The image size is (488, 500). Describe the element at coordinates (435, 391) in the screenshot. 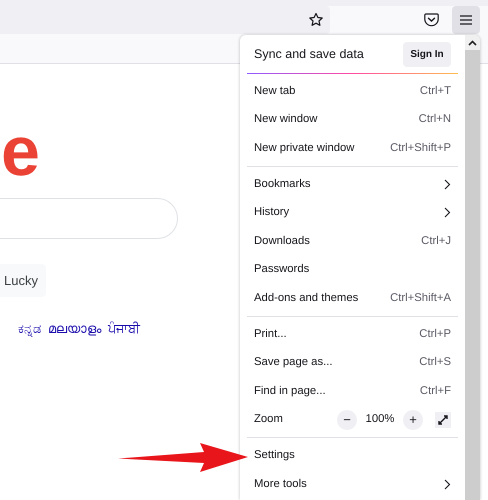

I see `shortcut-text: Ctrl+F` at that location.